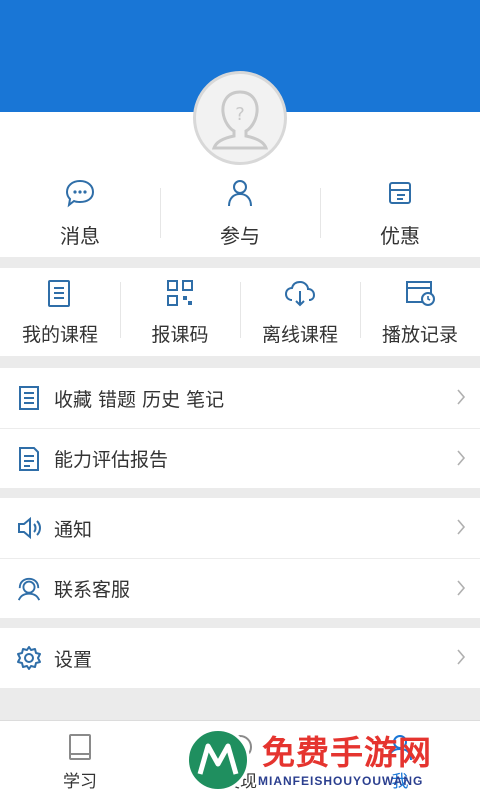 The height and width of the screenshot is (800, 480). Describe the element at coordinates (299, 335) in the screenshot. I see `offline-courses-label: 离线课程` at that location.